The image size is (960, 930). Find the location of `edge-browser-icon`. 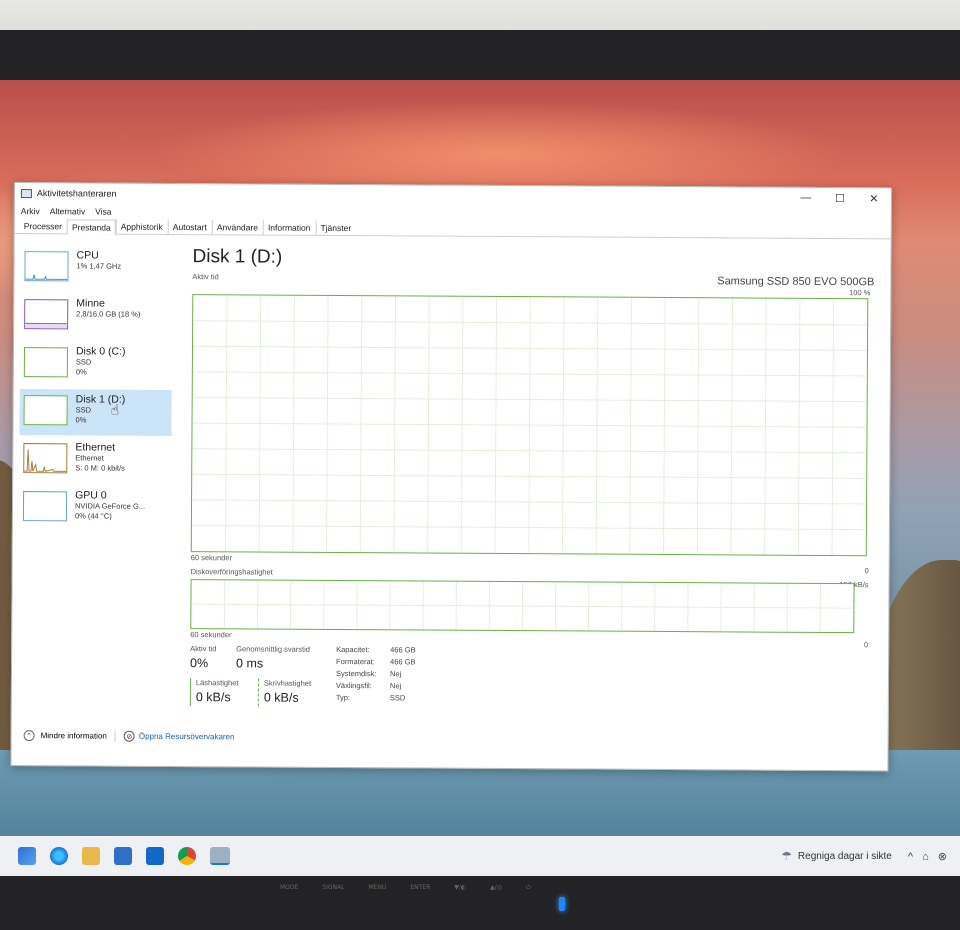

edge-browser-icon is located at coordinates (59, 856).